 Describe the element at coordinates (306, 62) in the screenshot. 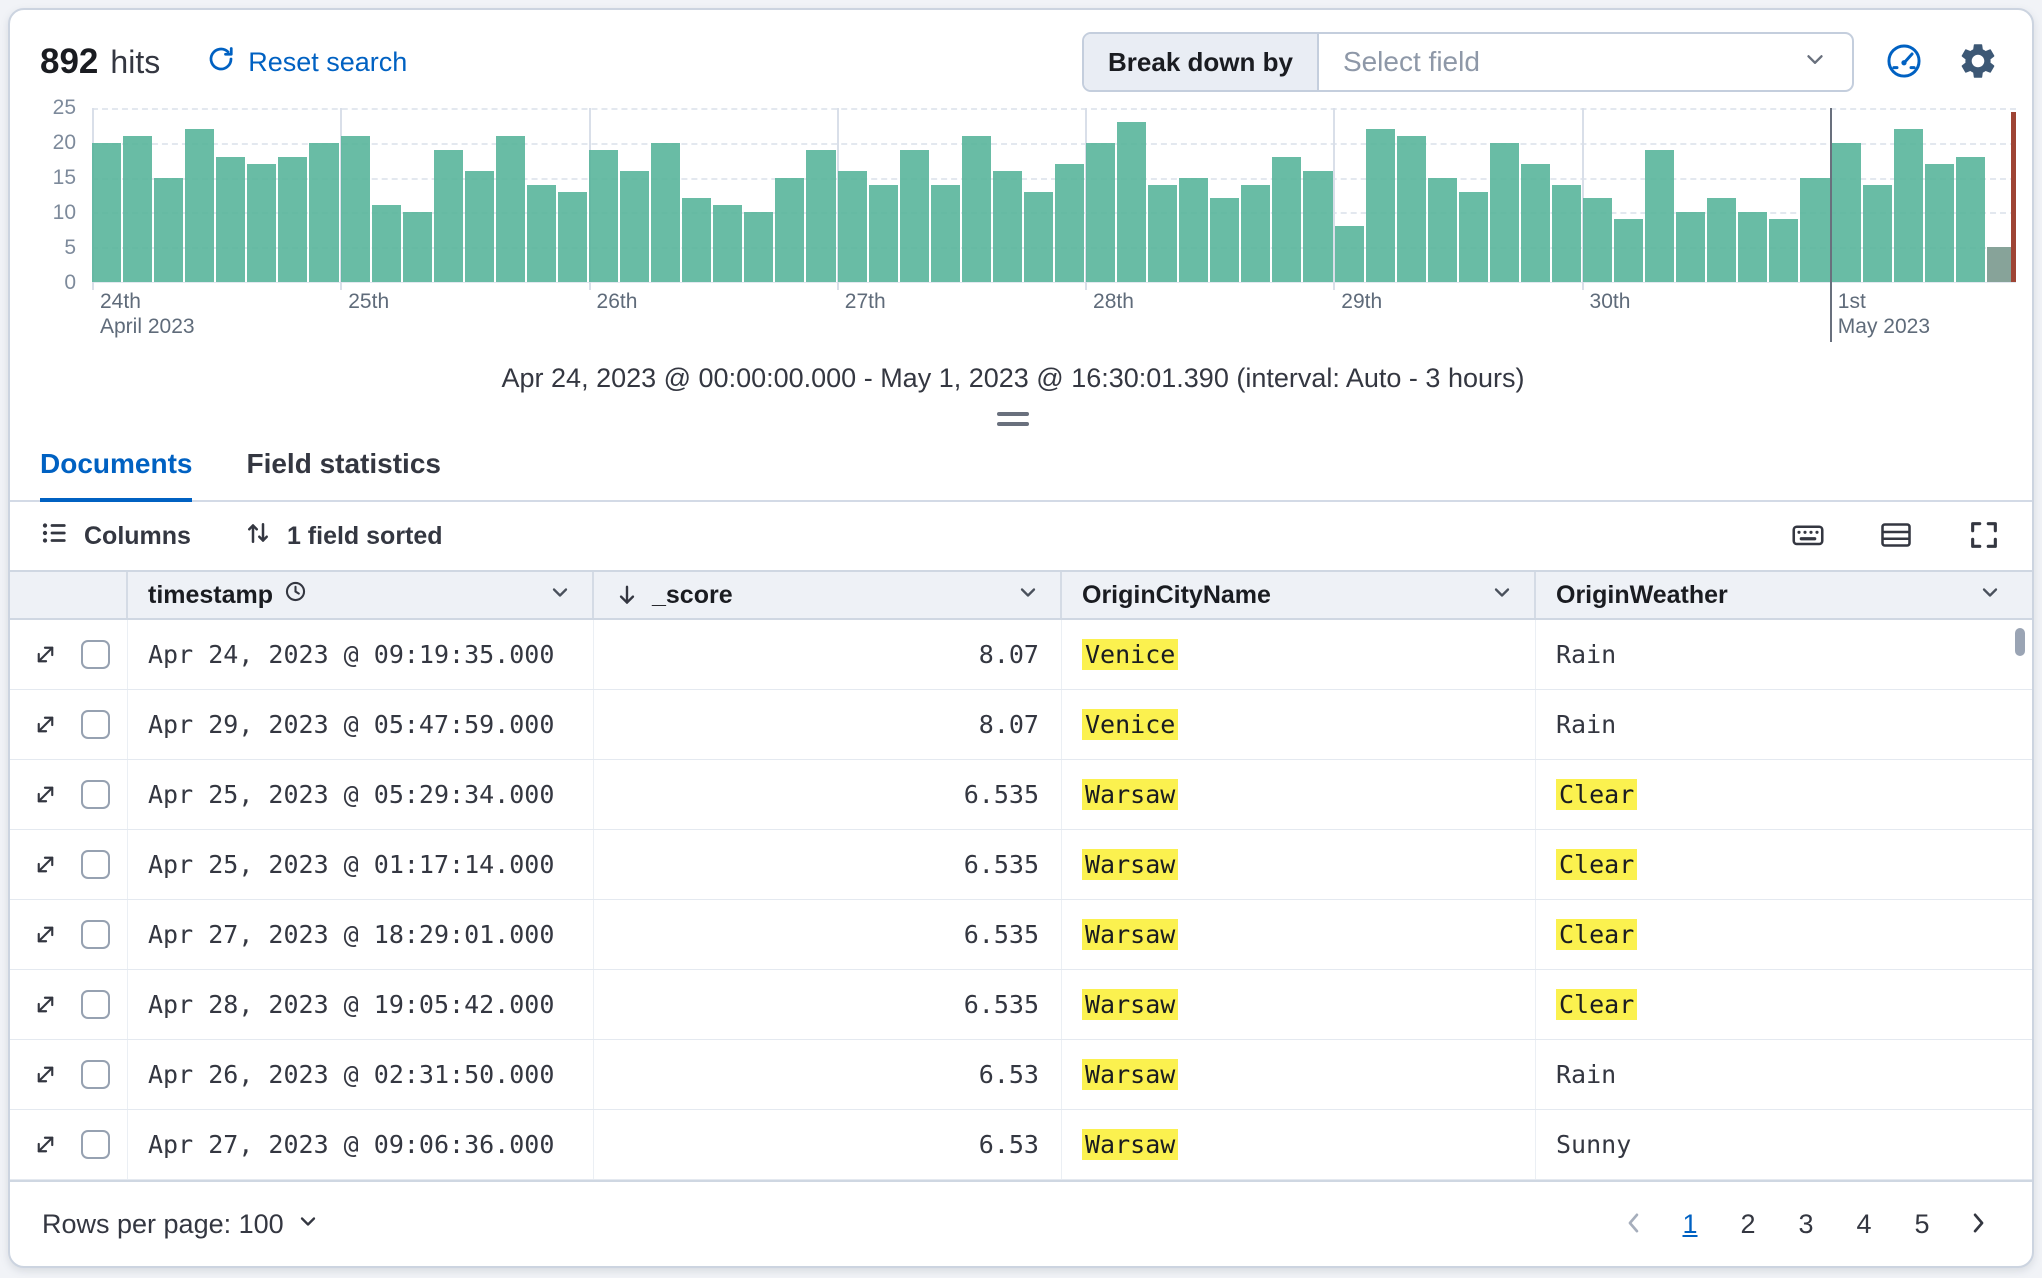

I see `reset-search-button: Reset search` at that location.